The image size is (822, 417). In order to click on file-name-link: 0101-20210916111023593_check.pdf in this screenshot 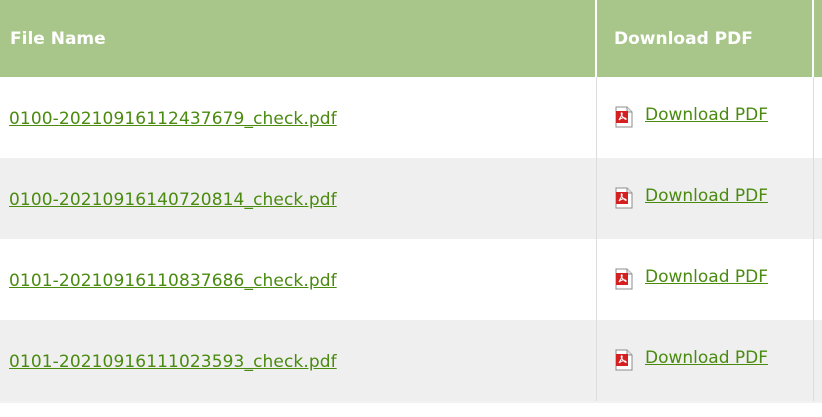, I will do `click(173, 362)`.